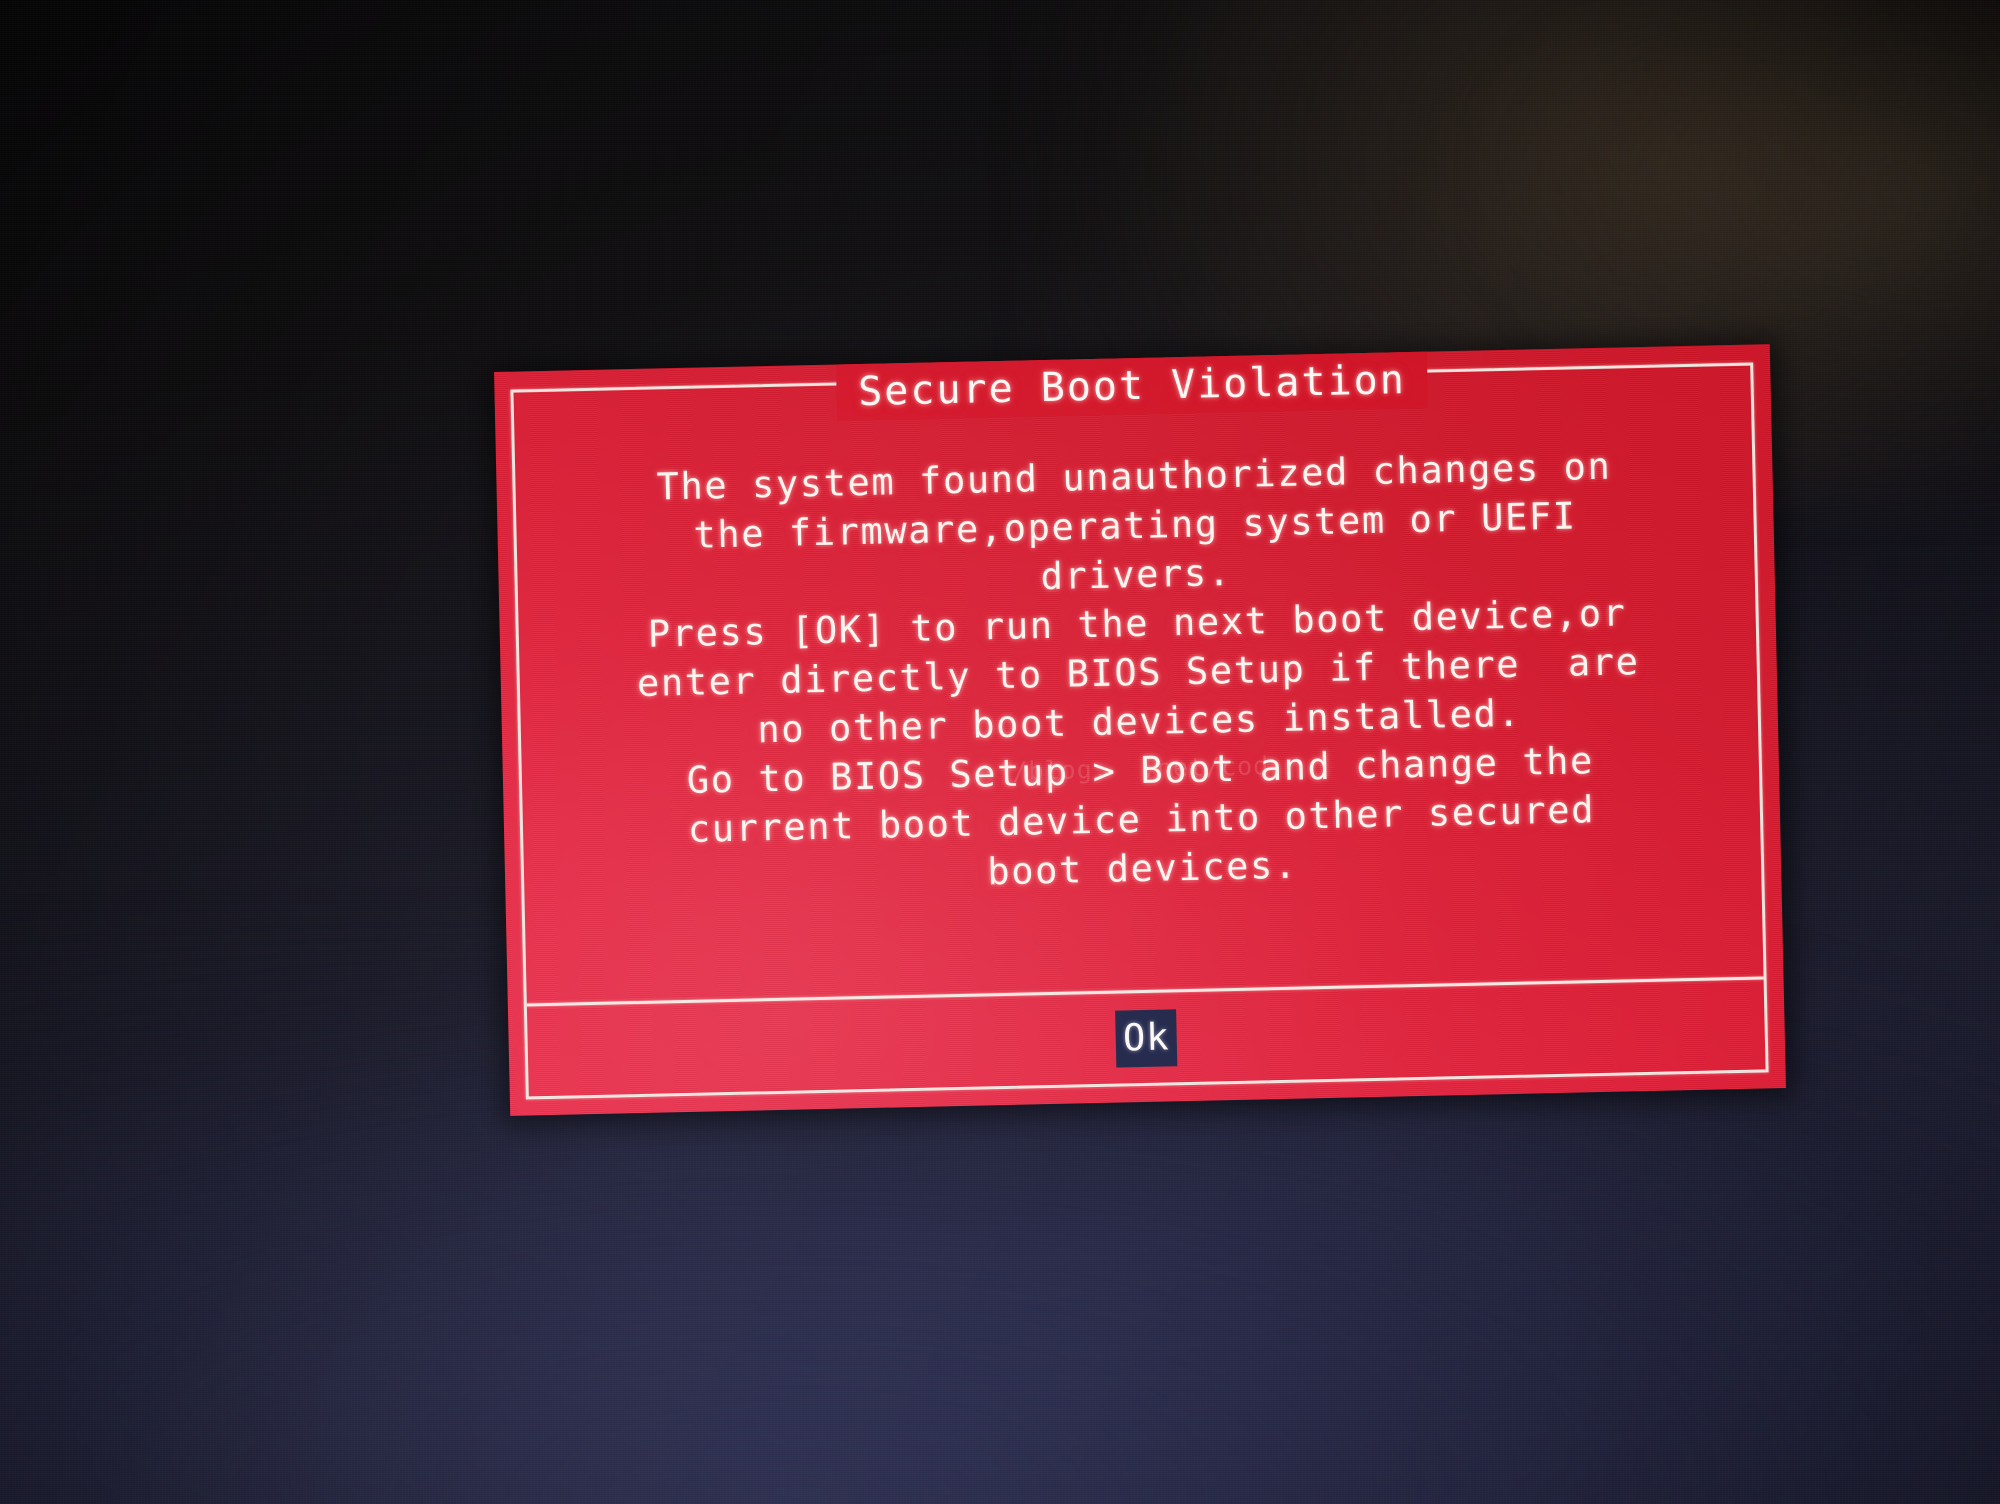 The image size is (2000, 1504). I want to click on message-line: boot devices., so click(1142, 868).